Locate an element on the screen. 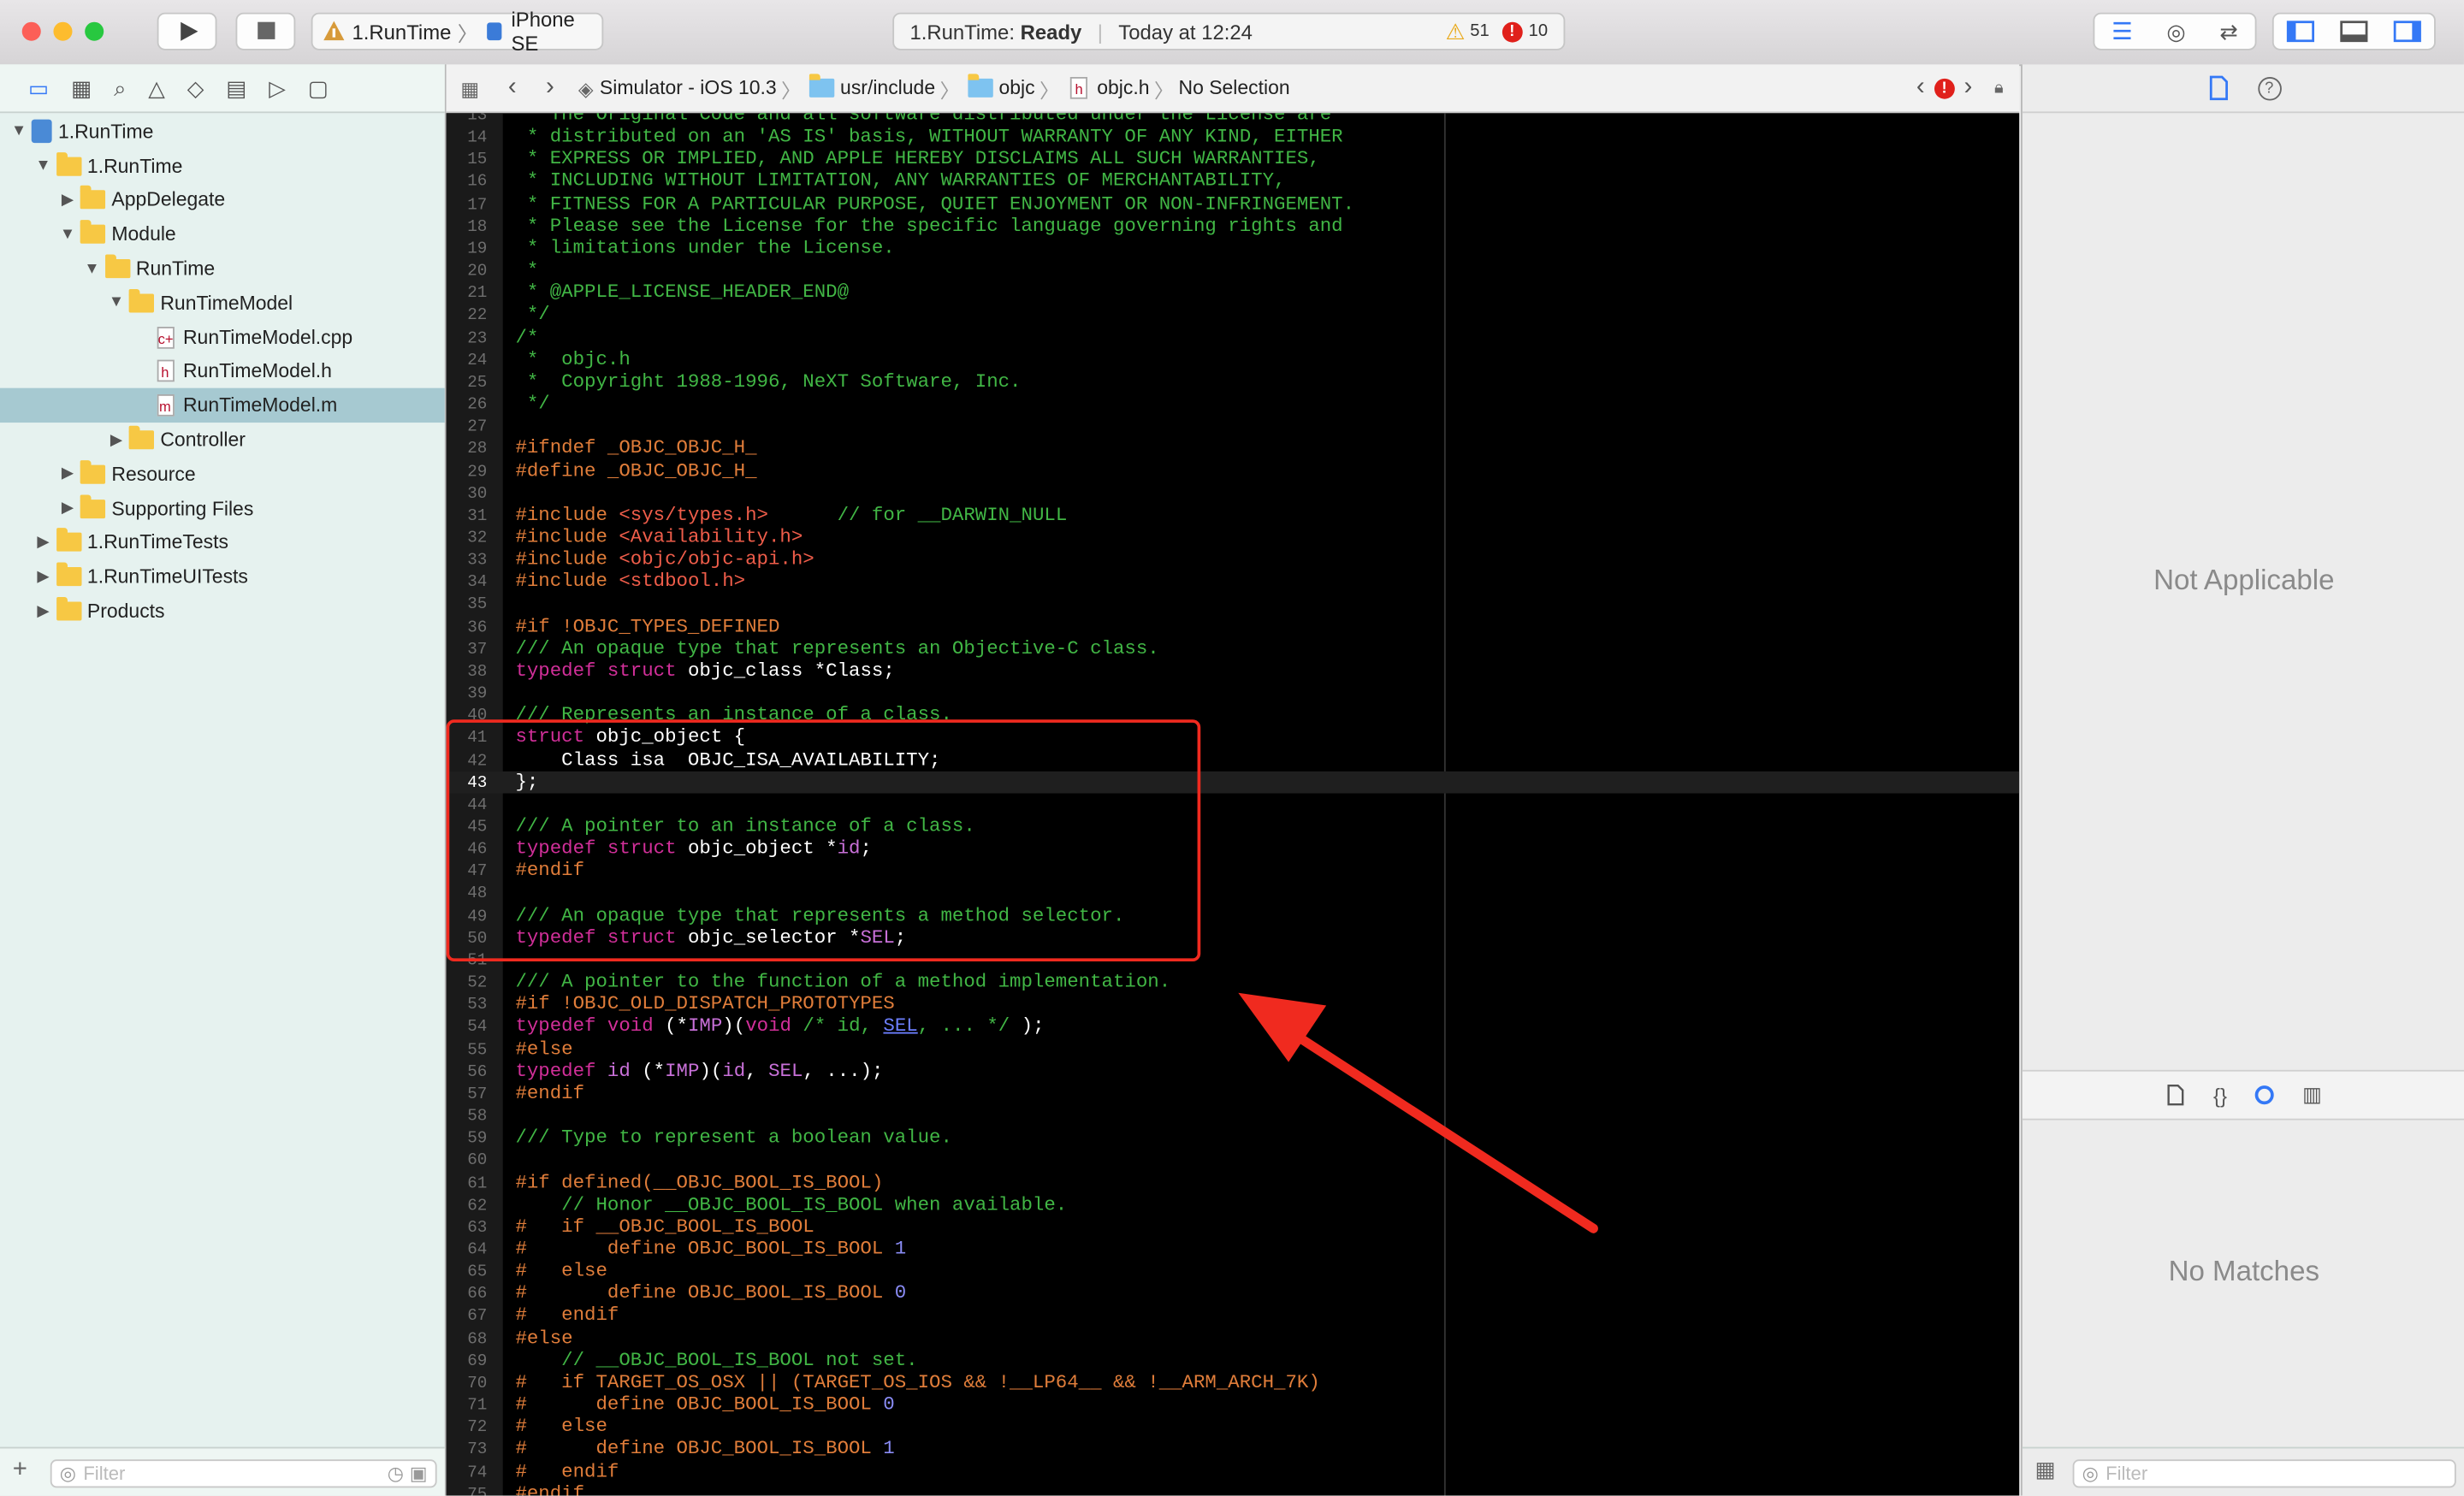  code-line: 32 #include <Availability.h> is located at coordinates (1233, 537).